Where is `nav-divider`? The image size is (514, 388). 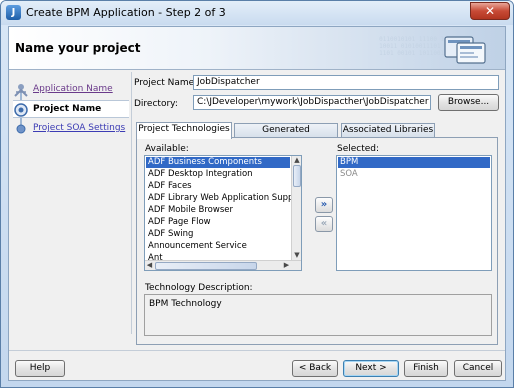 nav-divider is located at coordinates (131, 203).